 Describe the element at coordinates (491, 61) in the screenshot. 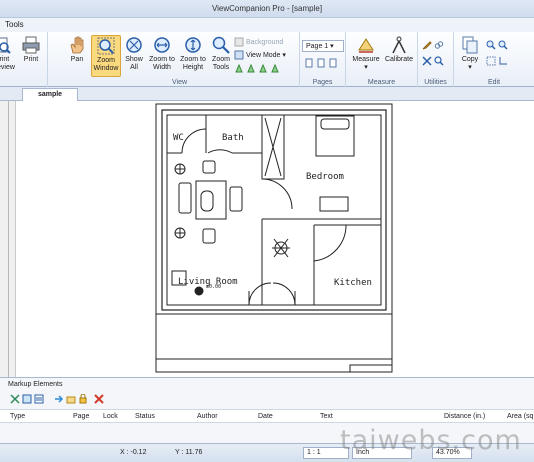

I see `select-icon` at that location.